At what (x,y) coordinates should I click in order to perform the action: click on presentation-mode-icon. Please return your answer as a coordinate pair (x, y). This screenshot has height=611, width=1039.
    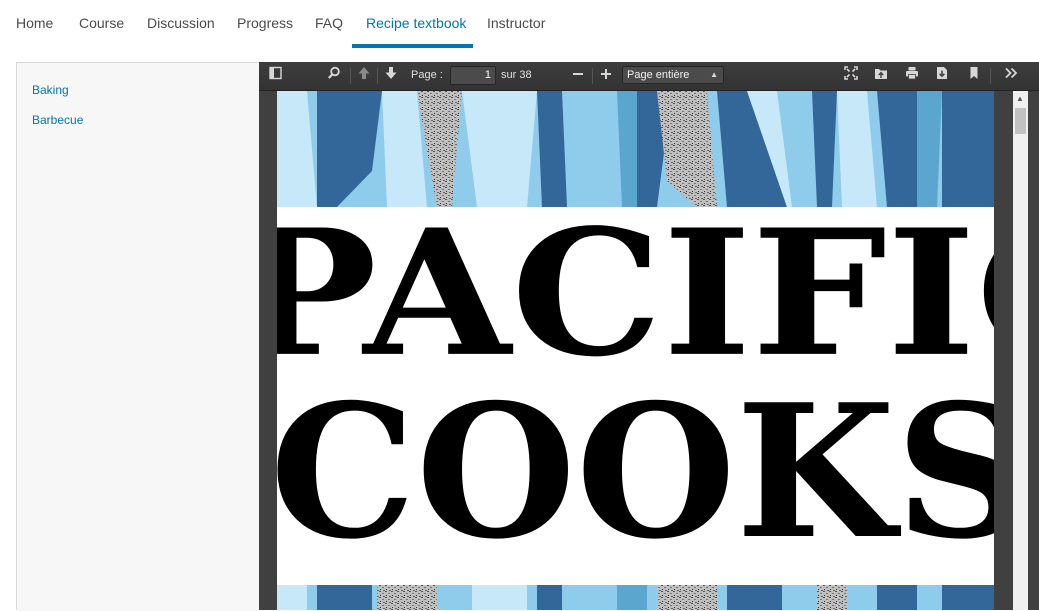
    Looking at the image, I should click on (851, 76).